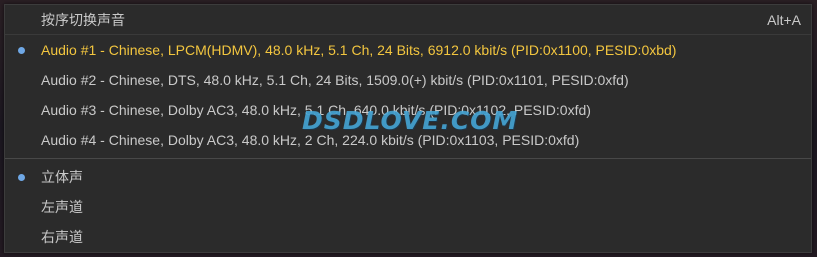 The height and width of the screenshot is (257, 817). What do you see at coordinates (784, 20) in the screenshot?
I see `shortcut-label: Alt+A` at bounding box center [784, 20].